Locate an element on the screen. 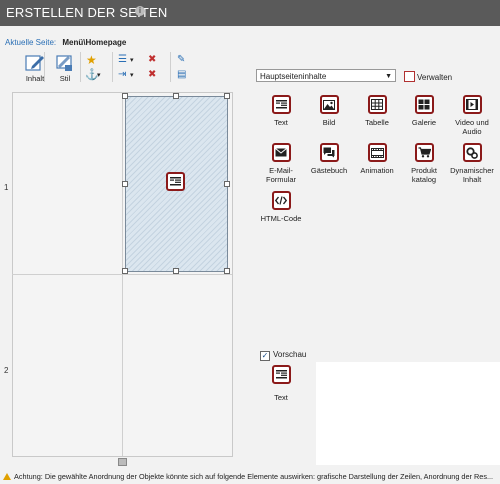  preview-pane is located at coordinates (408, 413).